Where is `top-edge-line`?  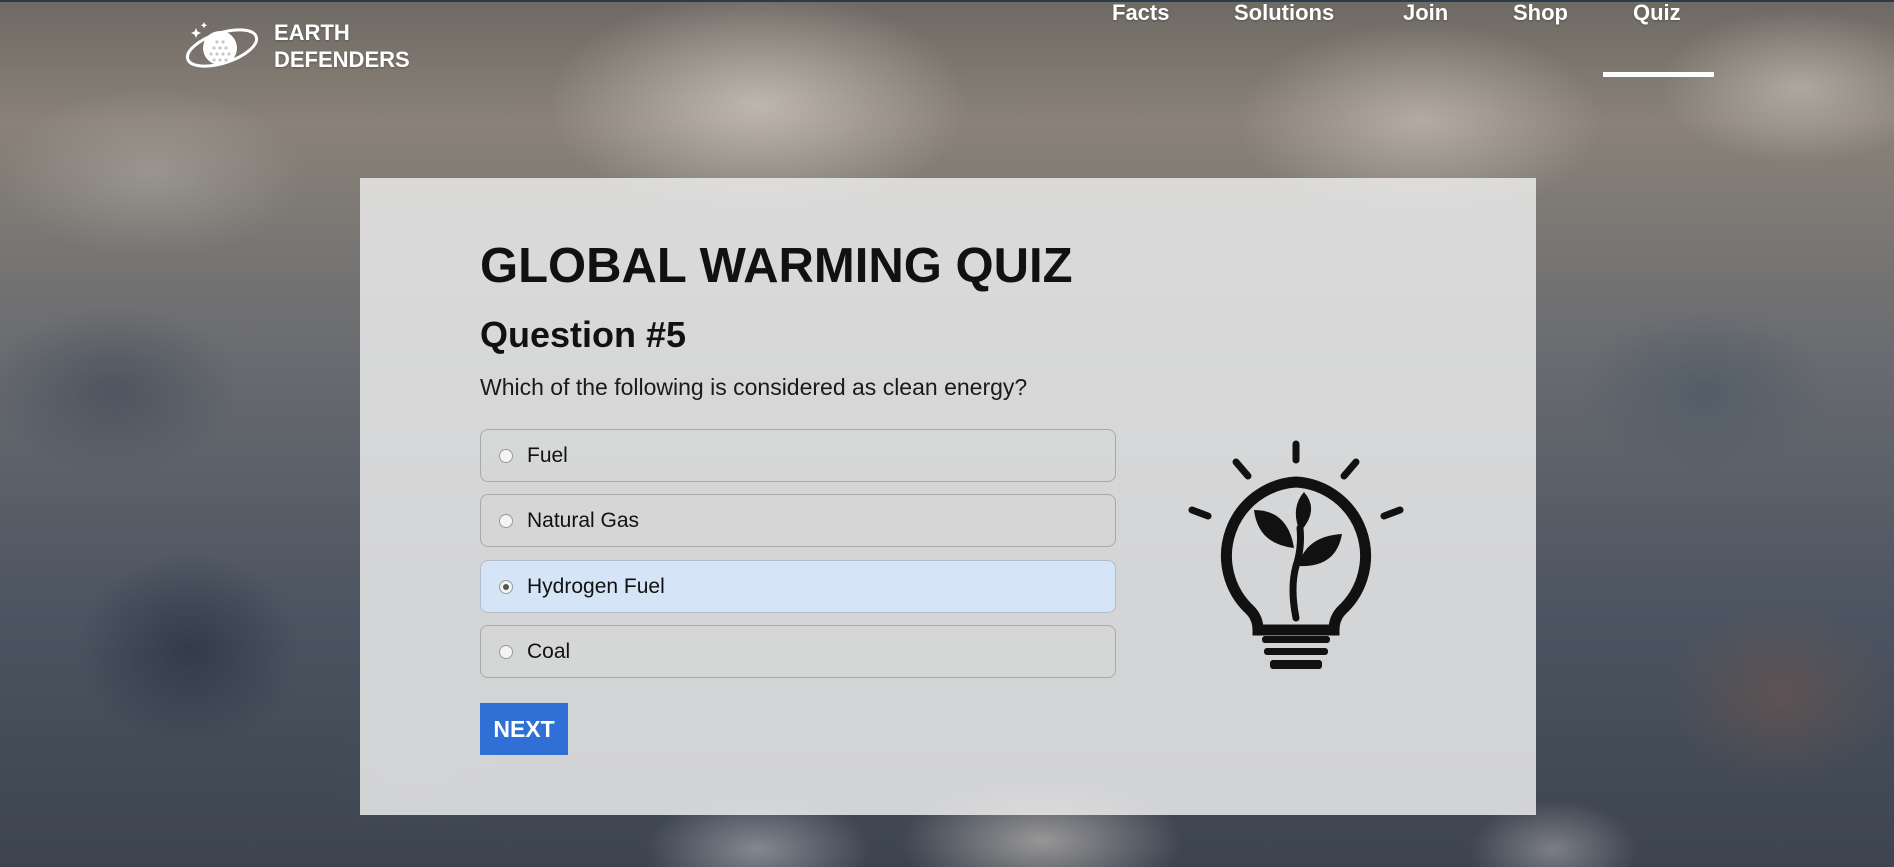
top-edge-line is located at coordinates (947, 1).